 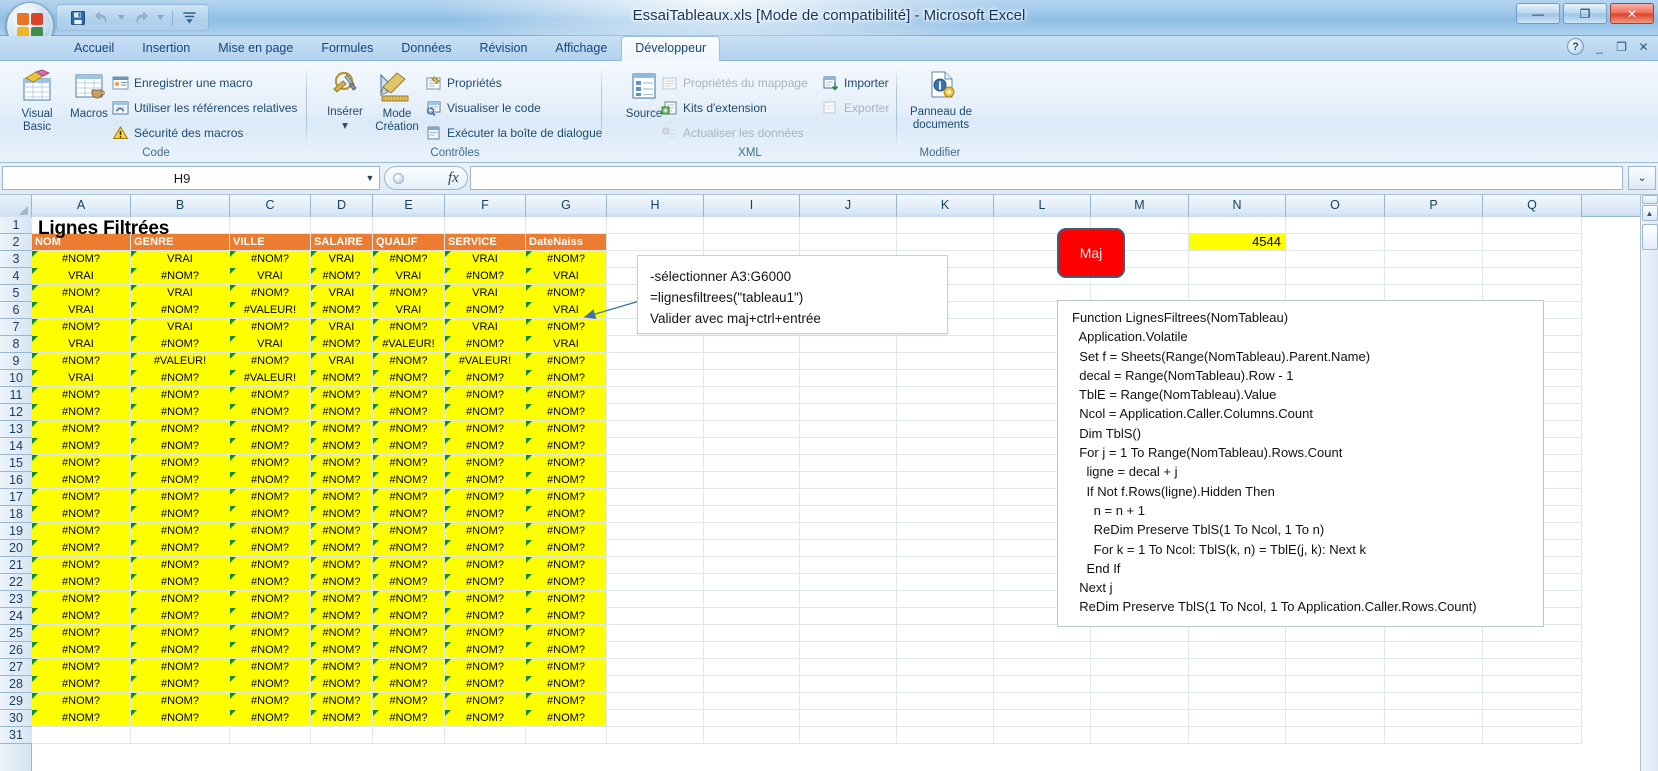 What do you see at coordinates (848, 735) in the screenshot?
I see `cell-J31` at bounding box center [848, 735].